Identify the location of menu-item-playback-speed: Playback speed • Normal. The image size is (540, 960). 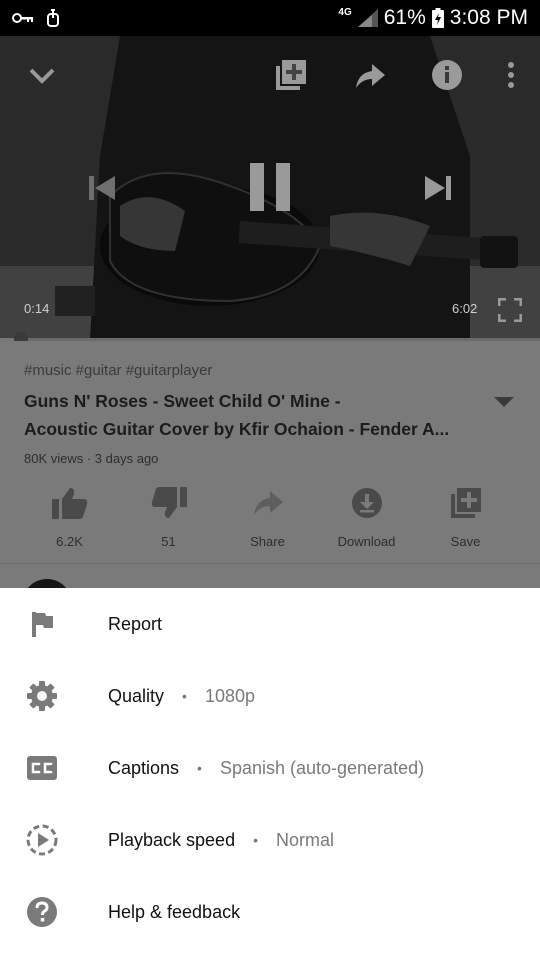
(270, 840).